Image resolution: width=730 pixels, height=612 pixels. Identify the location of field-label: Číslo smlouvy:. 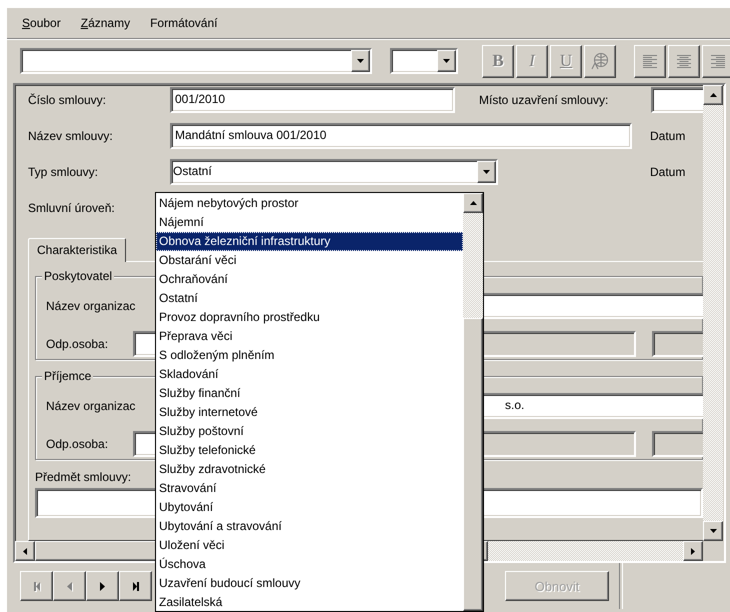
(68, 100).